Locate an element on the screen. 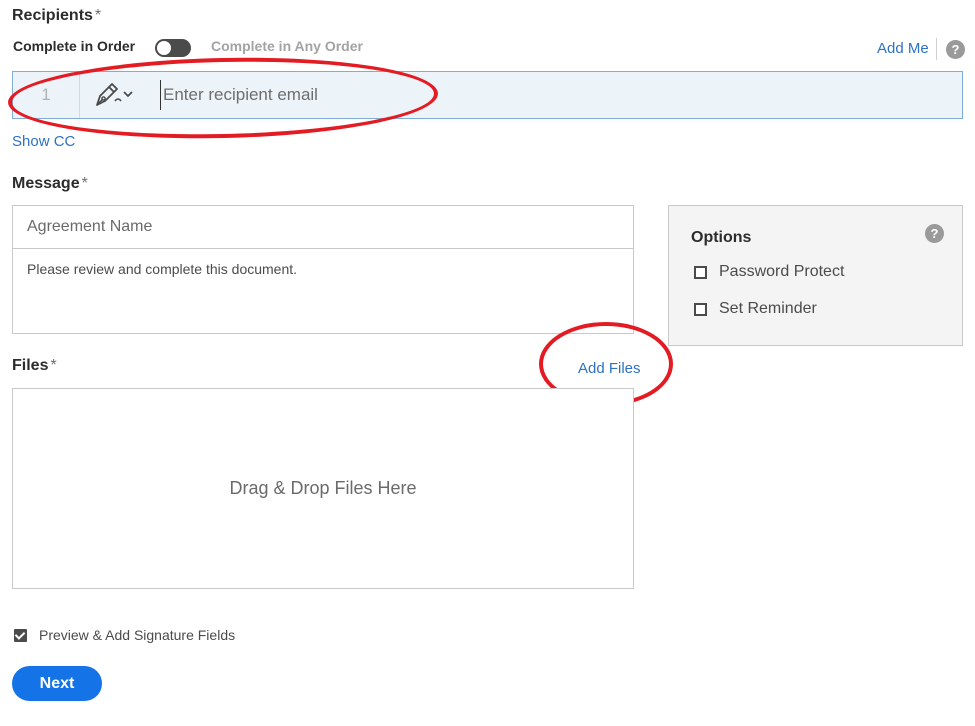 The width and height of the screenshot is (975, 726). password-protect-checkbox is located at coordinates (700, 272).